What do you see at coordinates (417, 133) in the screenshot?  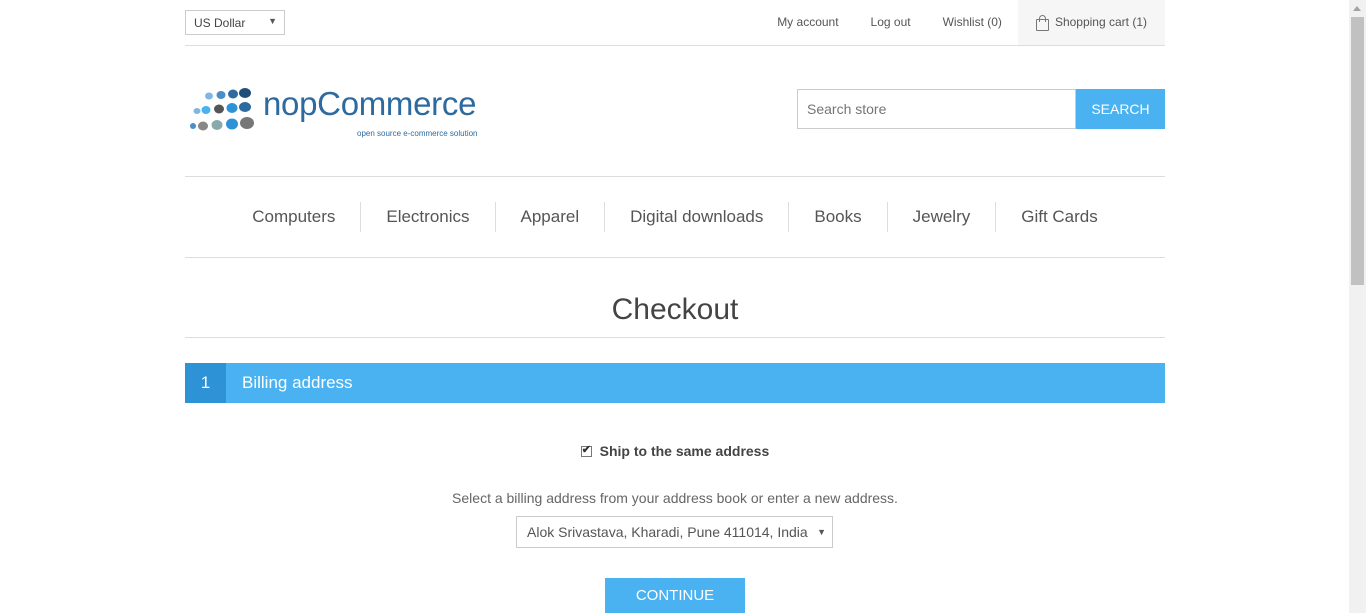 I see `logo-tagline: open source e-commerce solution` at bounding box center [417, 133].